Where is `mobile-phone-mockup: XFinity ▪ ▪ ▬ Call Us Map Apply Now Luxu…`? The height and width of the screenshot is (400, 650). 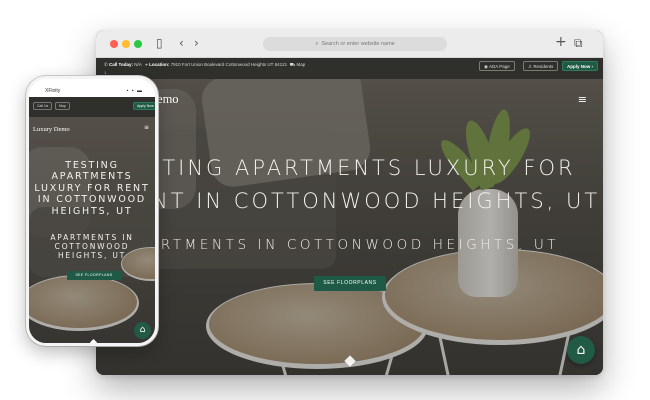
mobile-phone-mockup: XFinity ▪ ▪ ▬ Call Us Map Apply Now Luxu… is located at coordinates (92, 211).